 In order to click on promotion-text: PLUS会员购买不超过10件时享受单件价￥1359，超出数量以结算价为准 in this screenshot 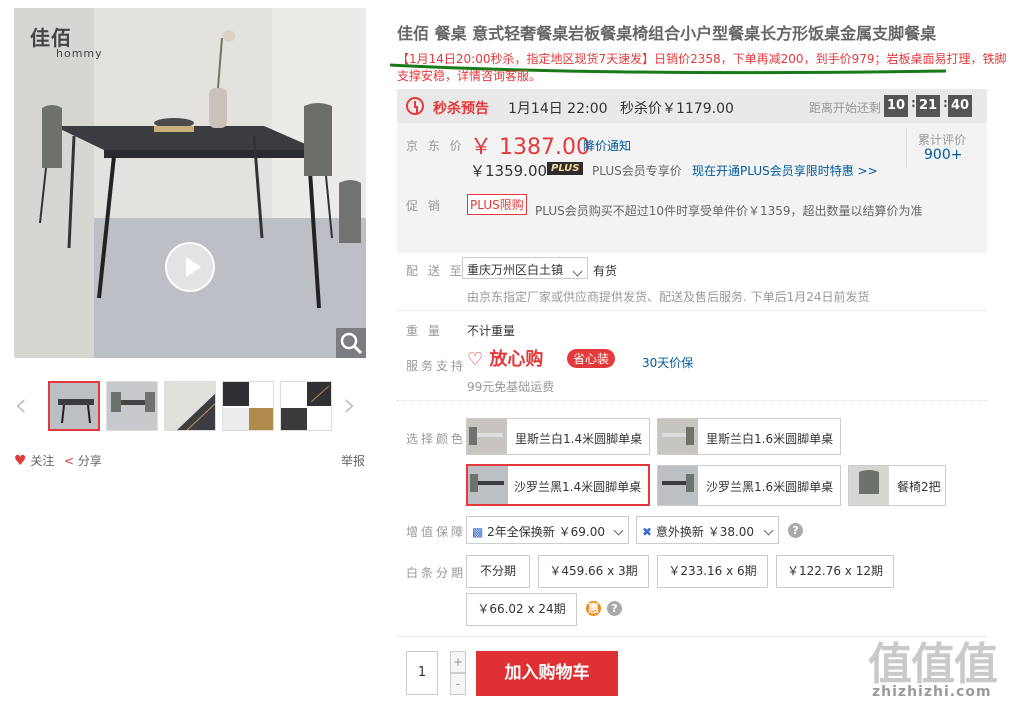, I will do `click(729, 211)`.